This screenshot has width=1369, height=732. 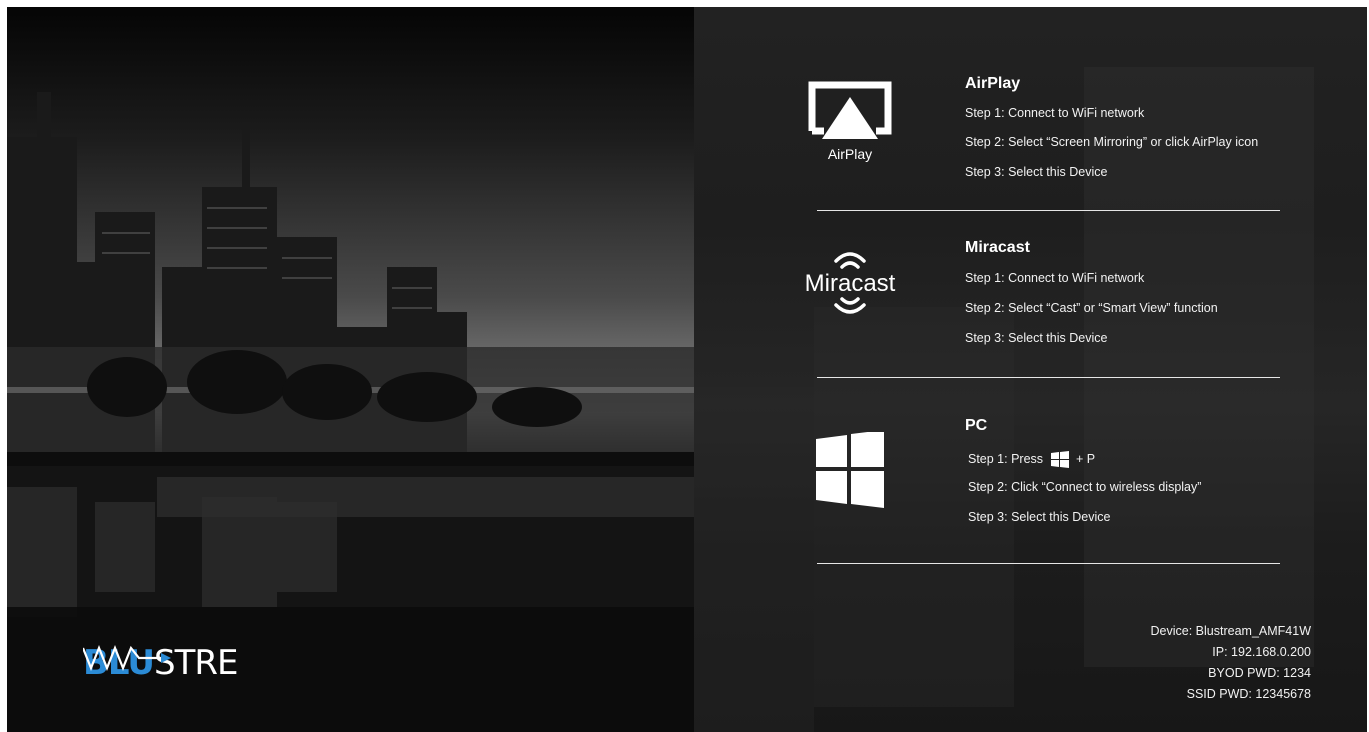 What do you see at coordinates (127, 658) in the screenshot?
I see `logo-wave-arrow-icon` at bounding box center [127, 658].